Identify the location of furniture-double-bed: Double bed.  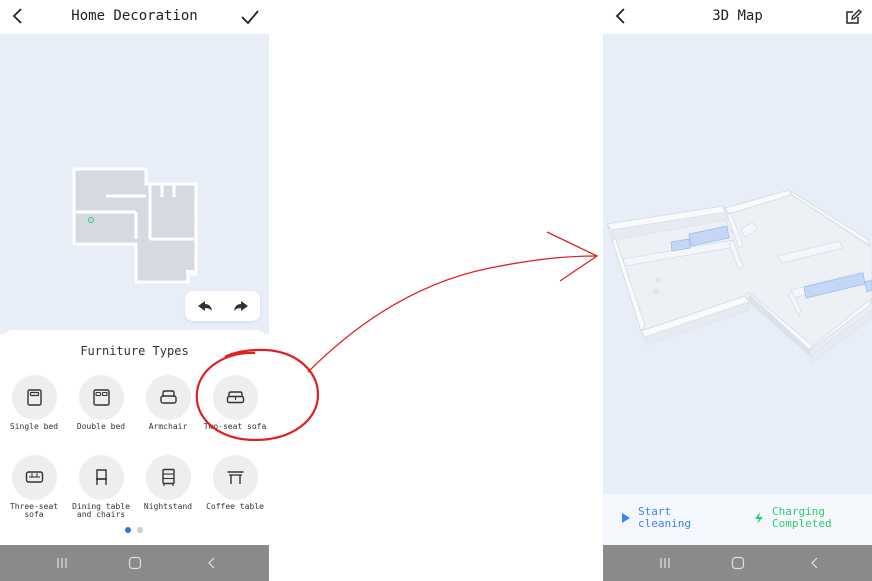
(101, 403).